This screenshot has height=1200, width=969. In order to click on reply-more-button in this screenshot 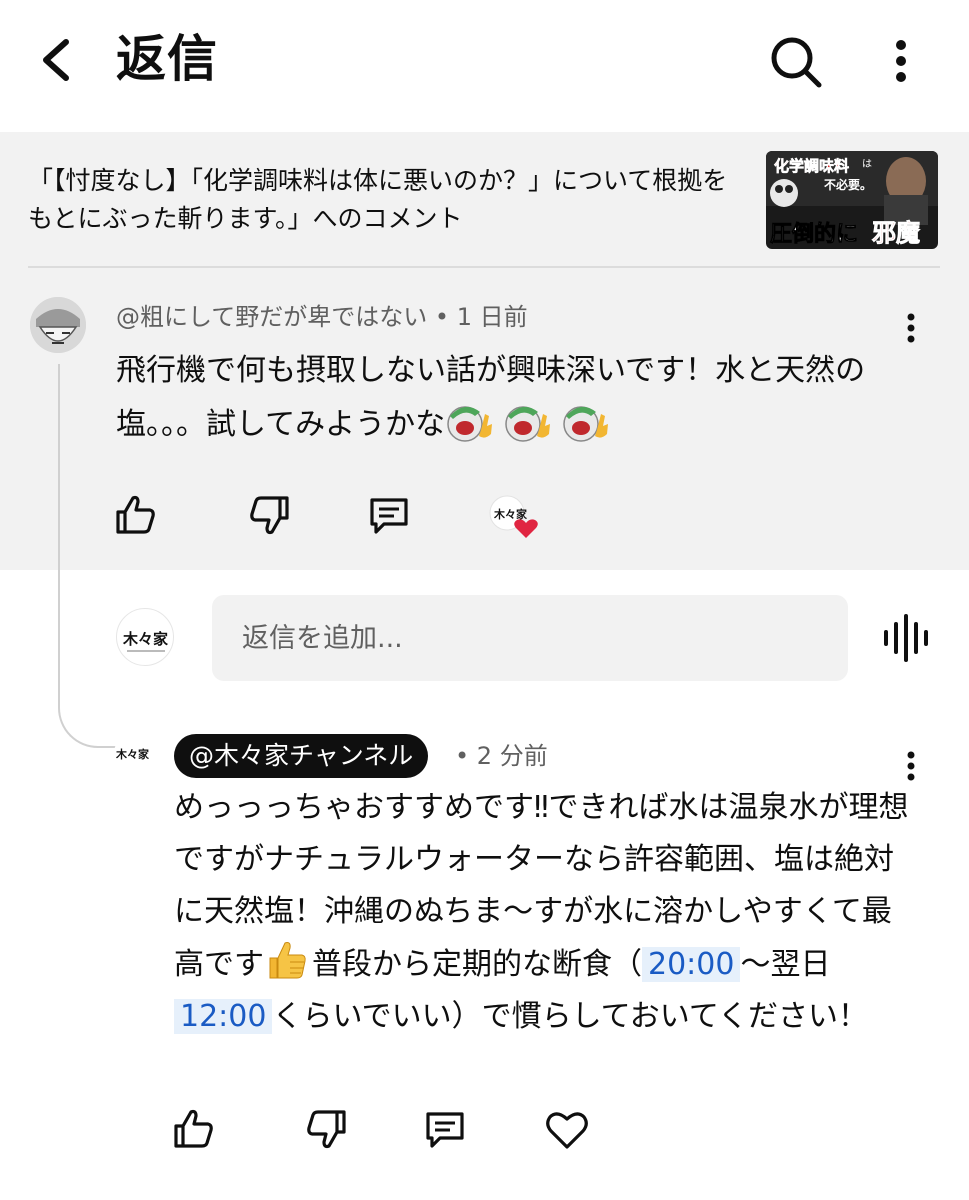, I will do `click(911, 766)`.